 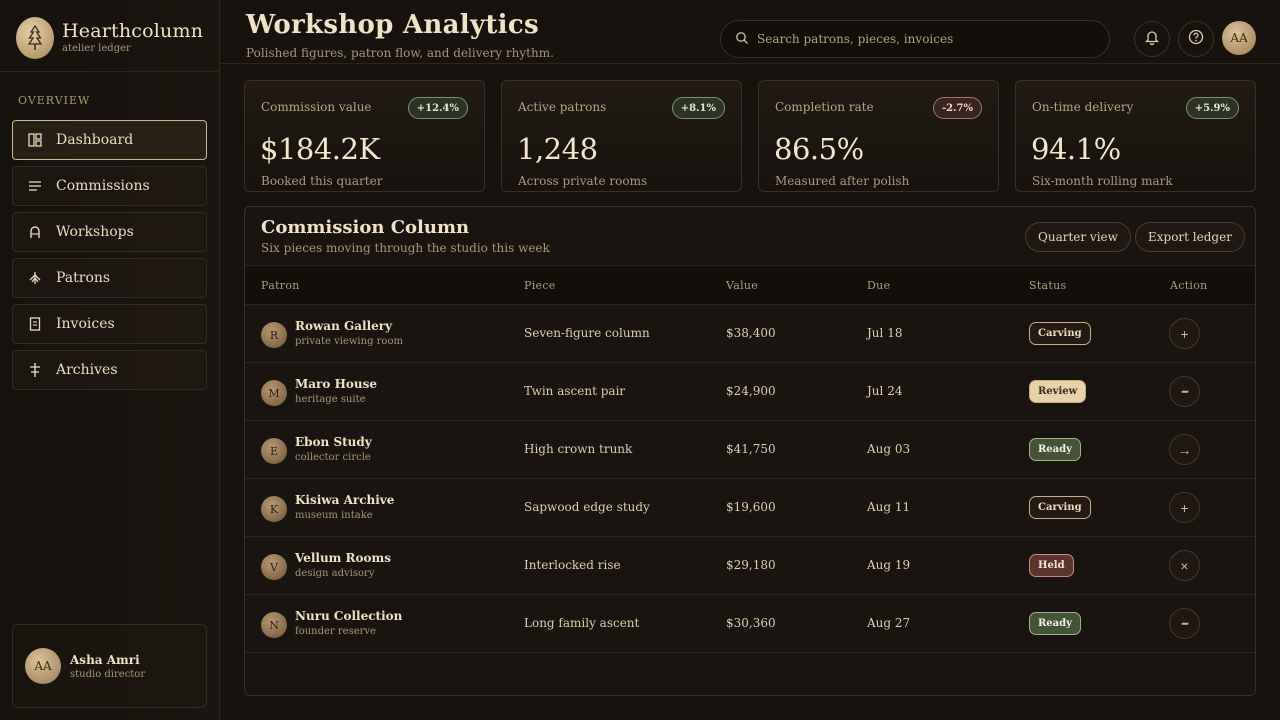 I want to click on patron-name: Maro House, so click(x=336, y=384).